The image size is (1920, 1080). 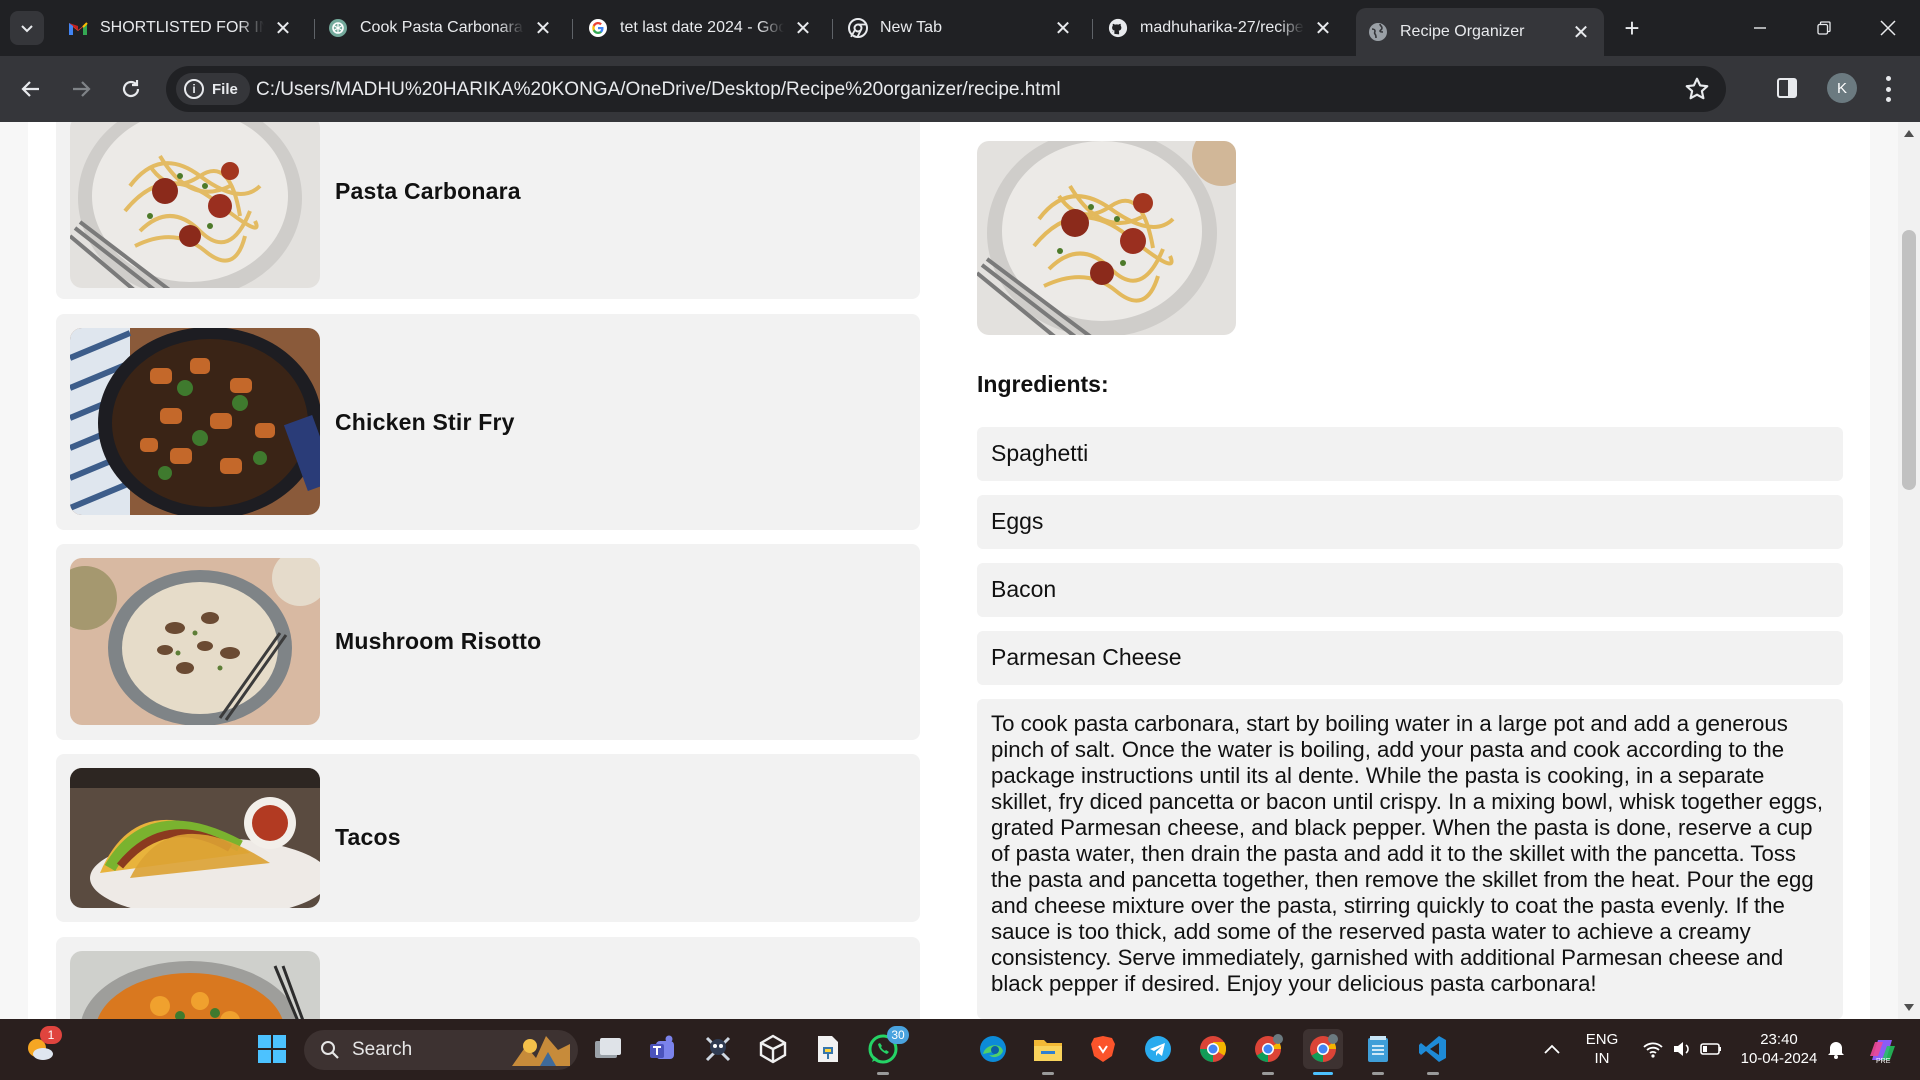 What do you see at coordinates (1378, 1049) in the screenshot?
I see `notepad-icon` at bounding box center [1378, 1049].